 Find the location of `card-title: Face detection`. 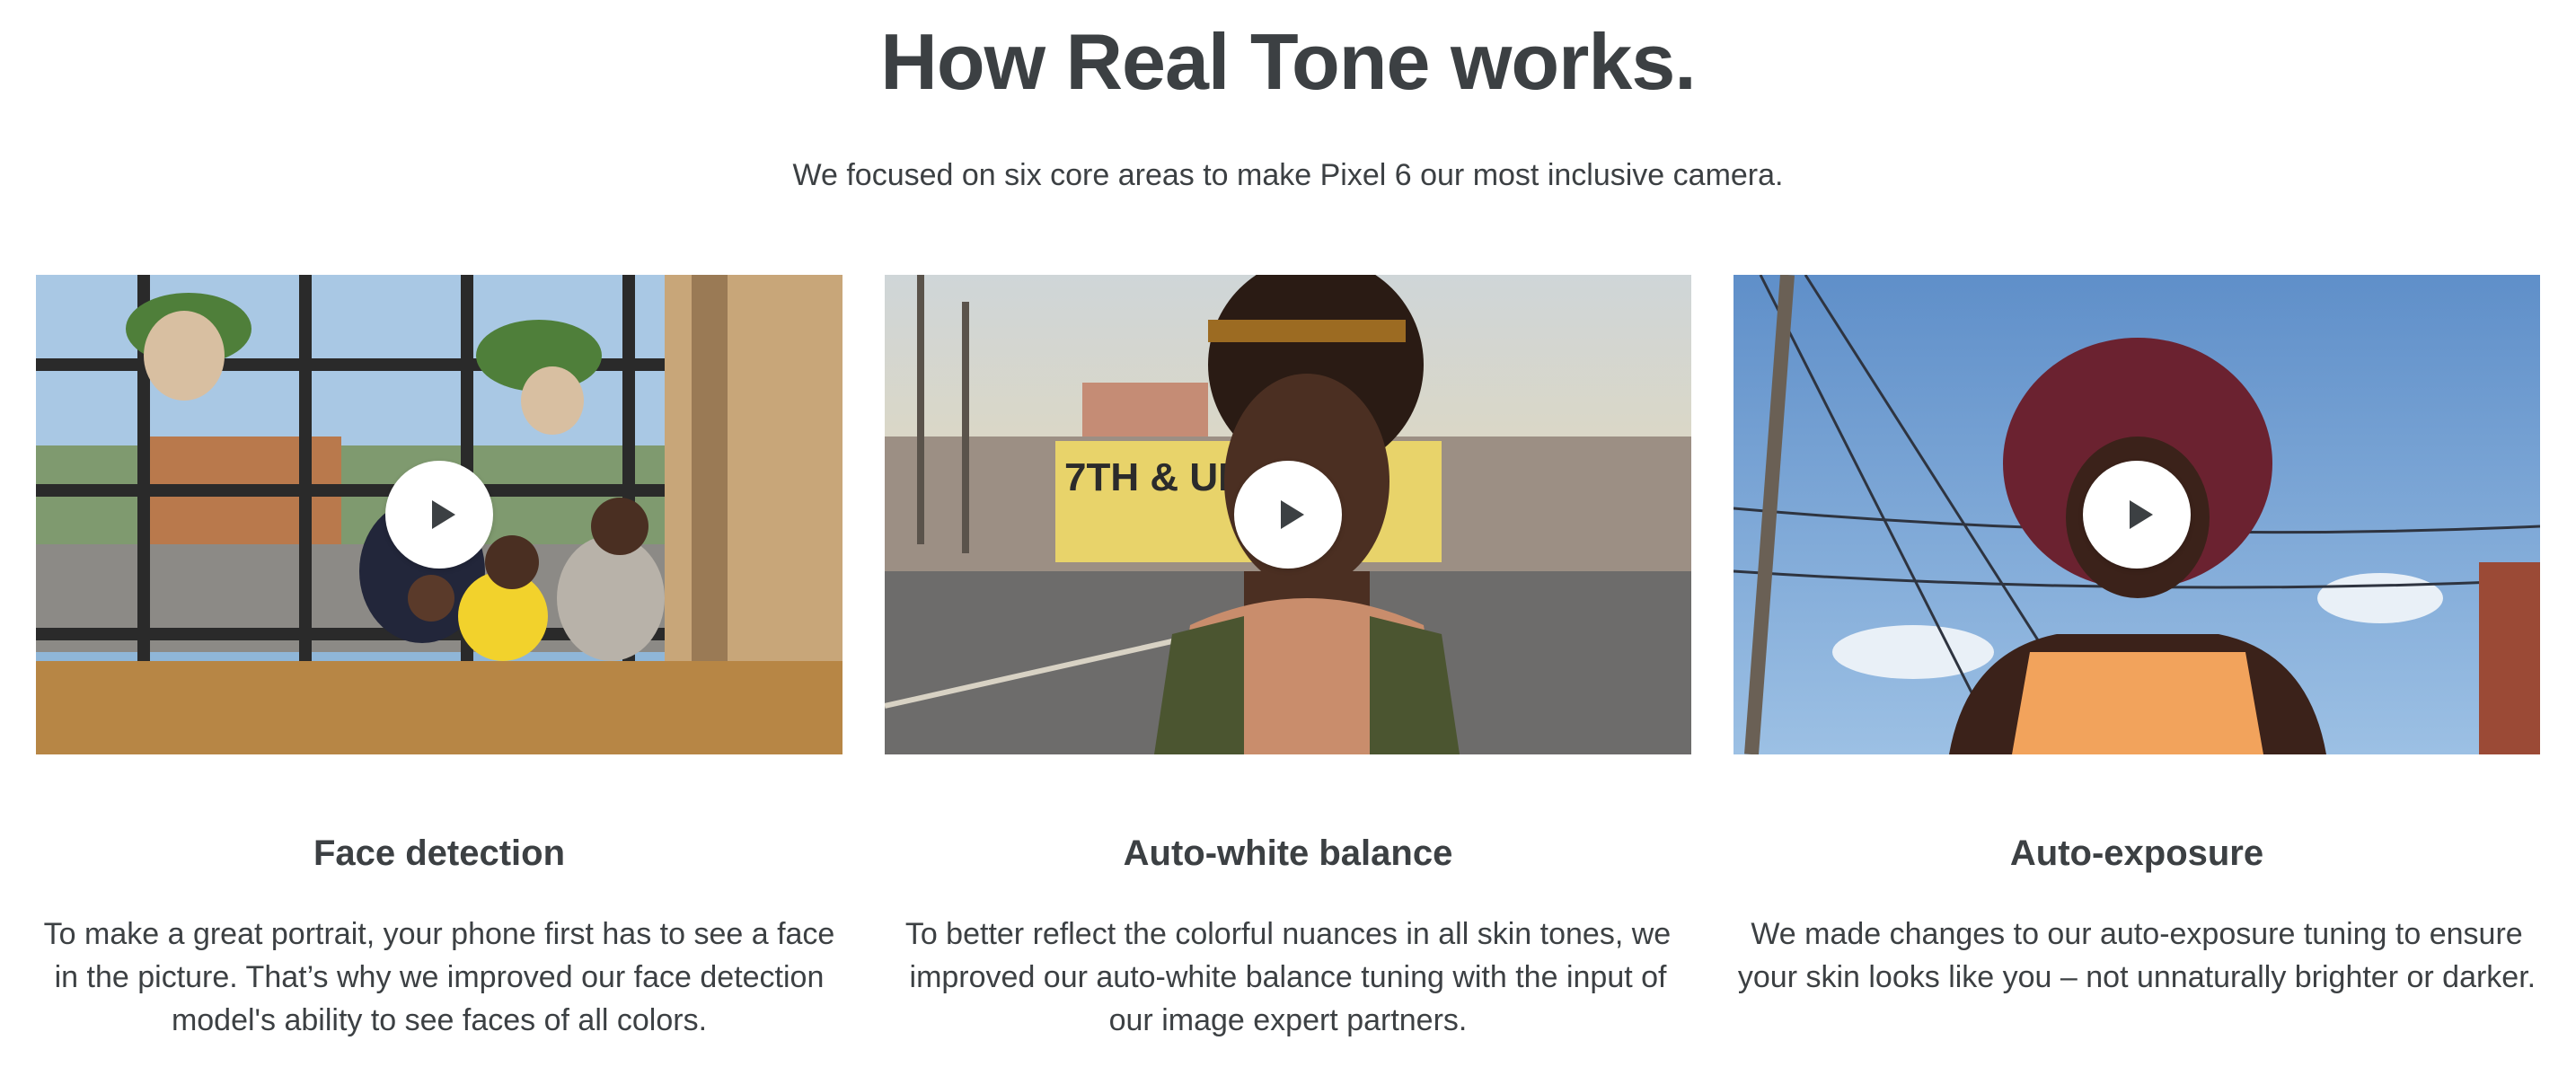

card-title: Face detection is located at coordinates (439, 853).